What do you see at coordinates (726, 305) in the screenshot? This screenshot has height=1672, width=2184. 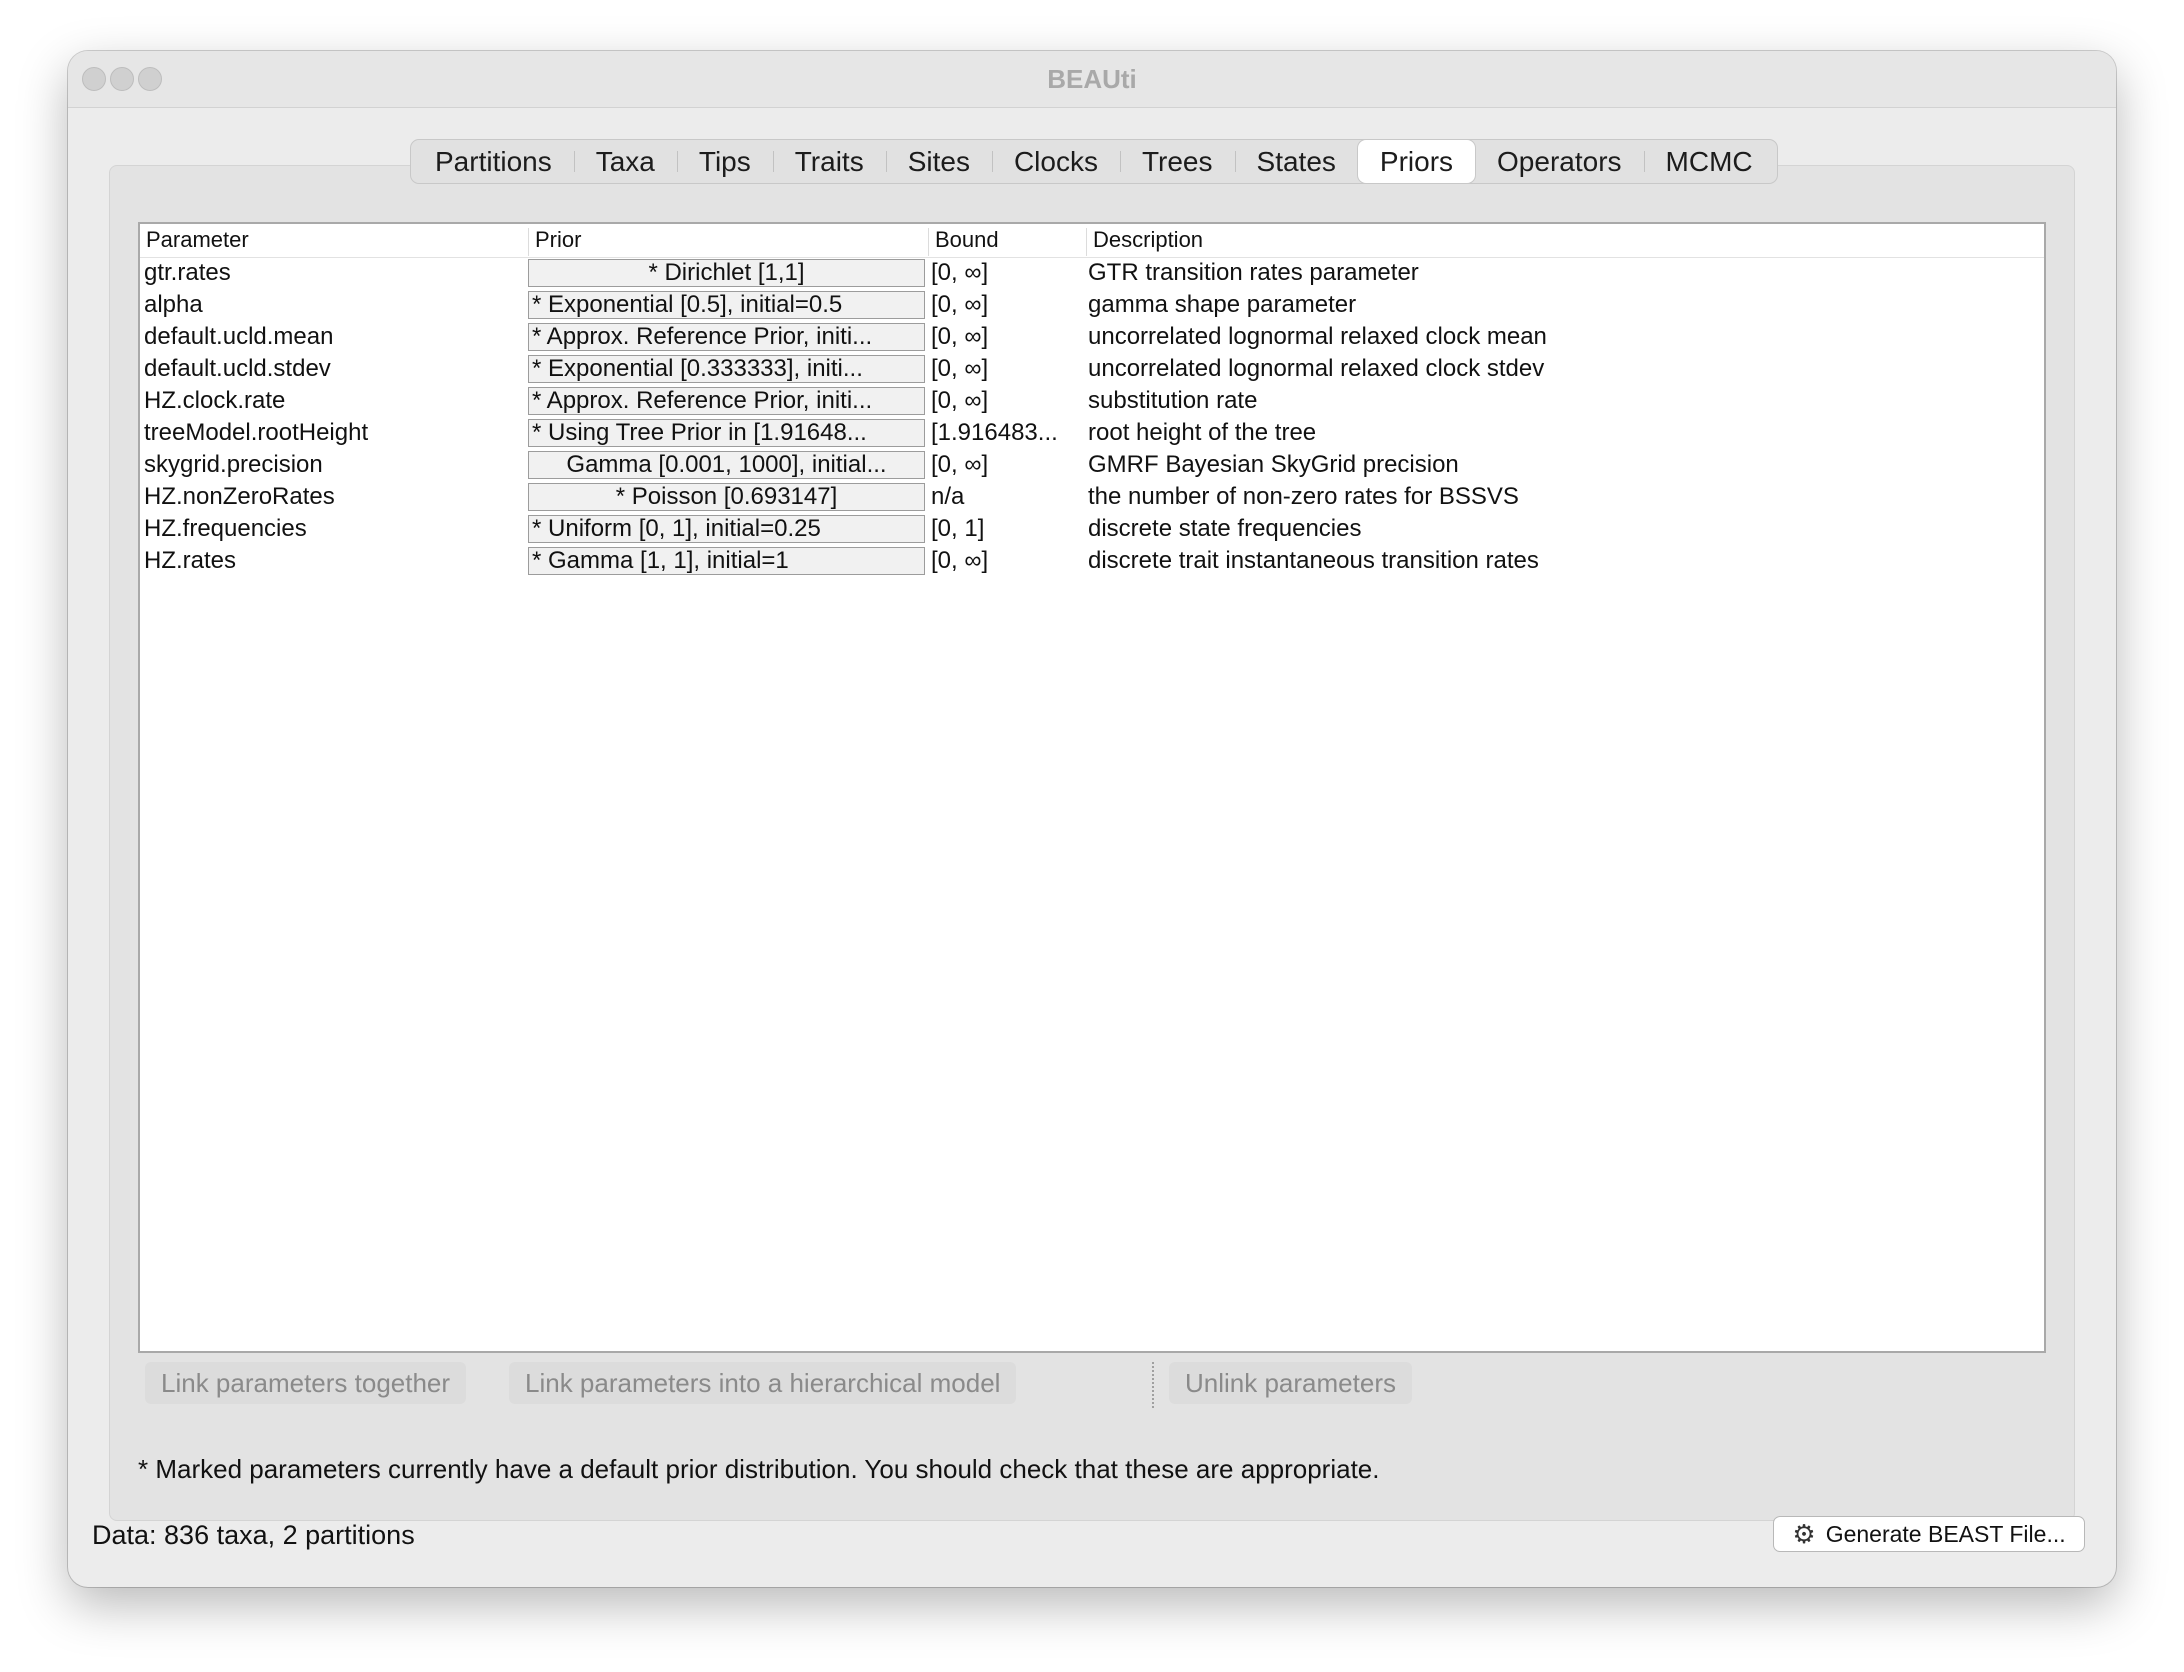 I see `prior-button: * Exponential [0.5], initial=0.5` at bounding box center [726, 305].